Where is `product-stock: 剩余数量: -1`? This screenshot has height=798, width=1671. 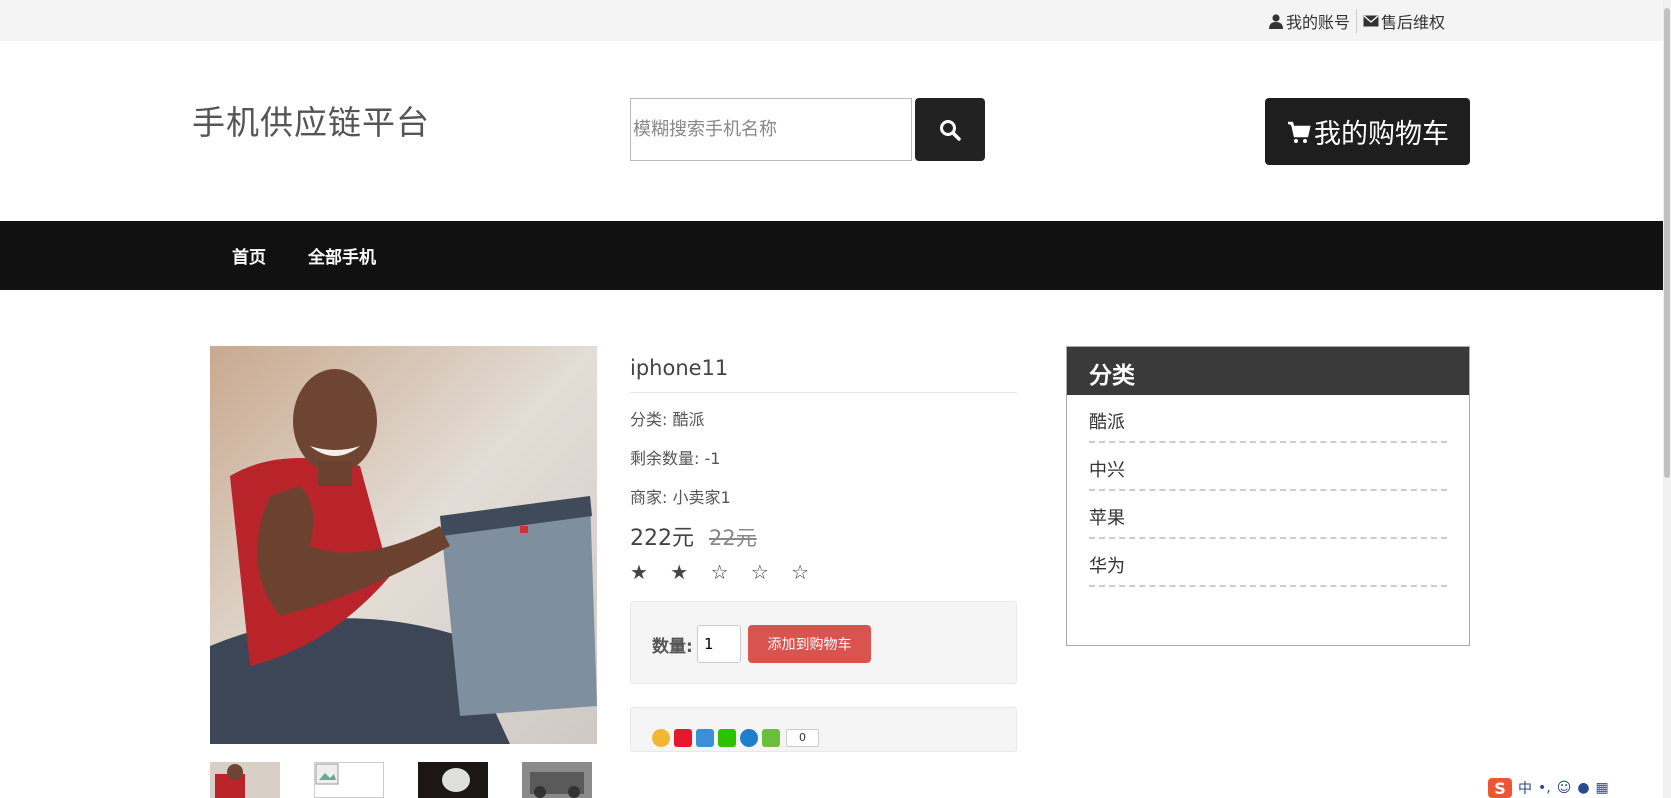 product-stock: 剩余数量: -1 is located at coordinates (675, 458).